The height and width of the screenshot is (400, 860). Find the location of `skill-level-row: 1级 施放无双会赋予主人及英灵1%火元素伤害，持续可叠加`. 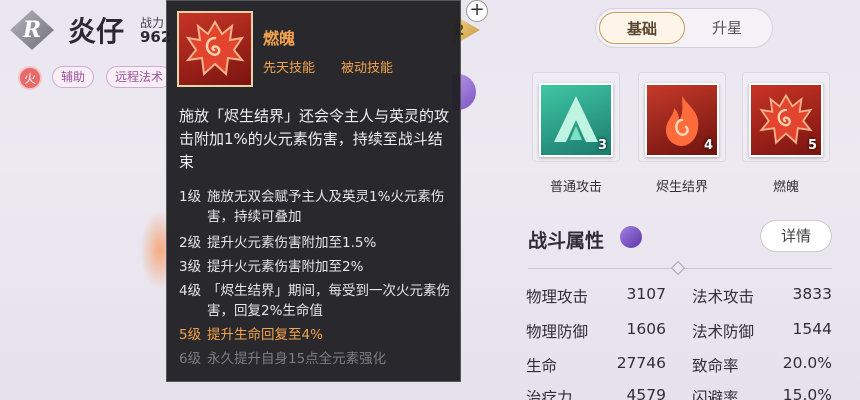

skill-level-row: 1级 施放无双会赋予主人及英灵1%火元素伤害，持续可叠加 is located at coordinates (315, 207).